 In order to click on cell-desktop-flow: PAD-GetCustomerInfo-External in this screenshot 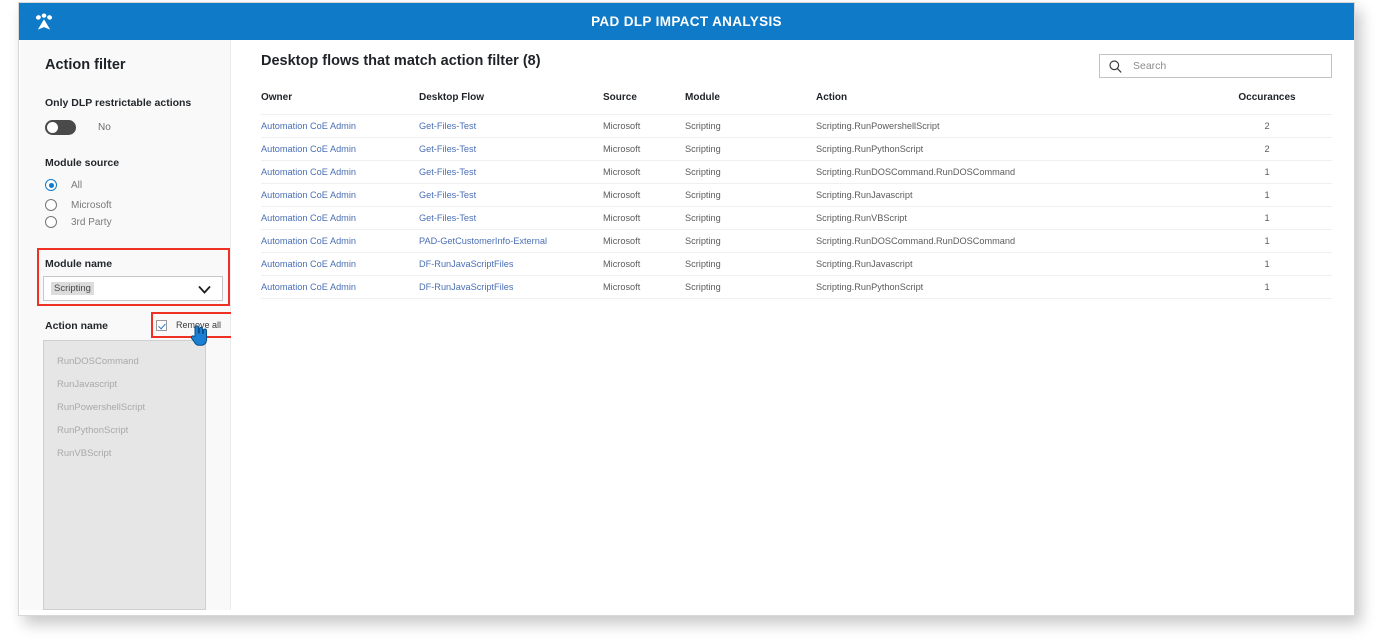, I will do `click(511, 241)`.